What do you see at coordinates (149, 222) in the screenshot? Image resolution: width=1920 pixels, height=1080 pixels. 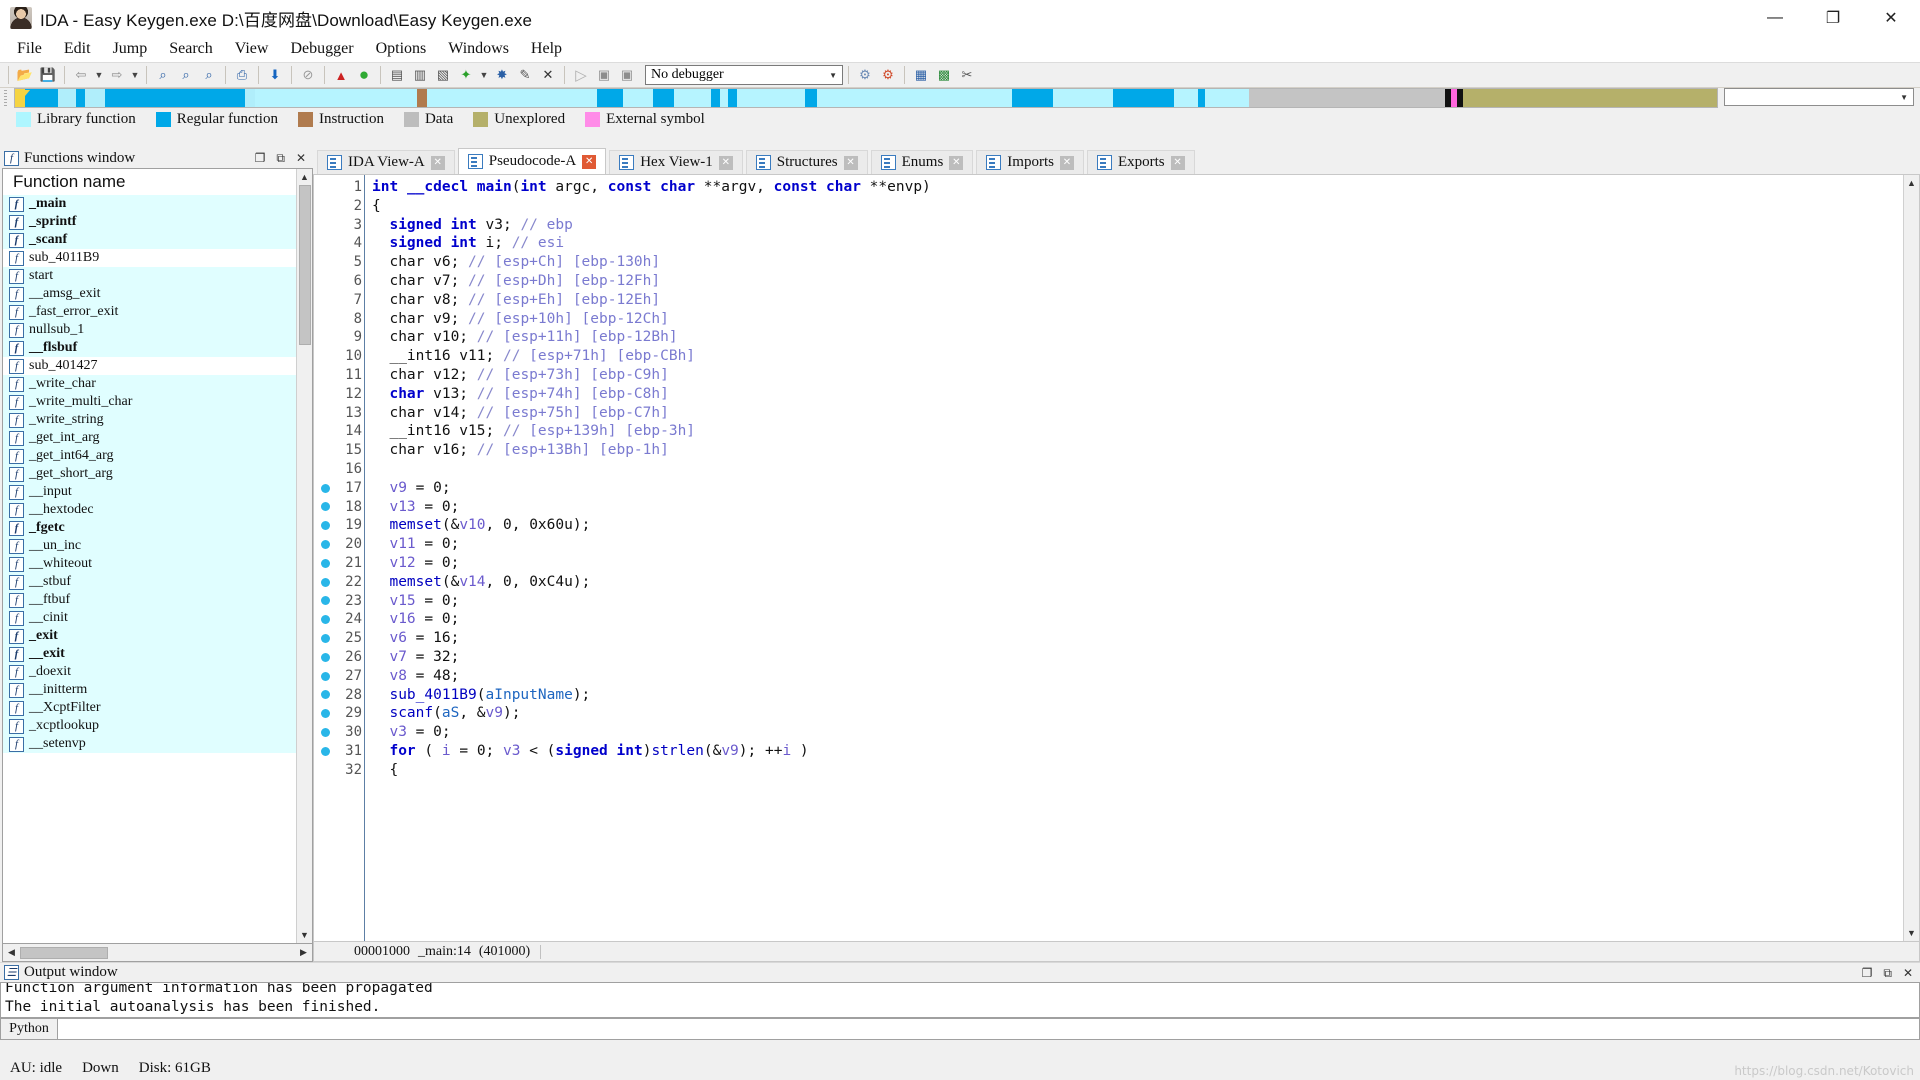 I see `function-list-item: f _sprintf` at bounding box center [149, 222].